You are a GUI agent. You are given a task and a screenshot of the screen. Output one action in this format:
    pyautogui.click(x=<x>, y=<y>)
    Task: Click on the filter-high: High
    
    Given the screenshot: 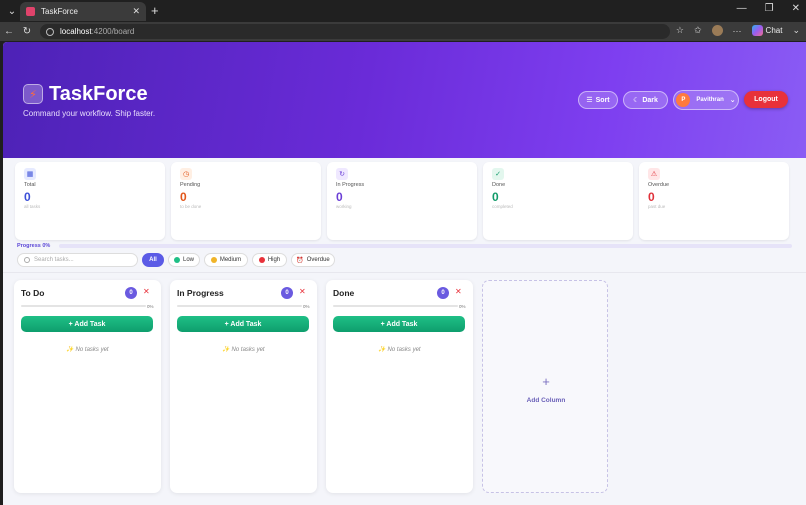 What is the action you would take?
    pyautogui.click(x=269, y=260)
    